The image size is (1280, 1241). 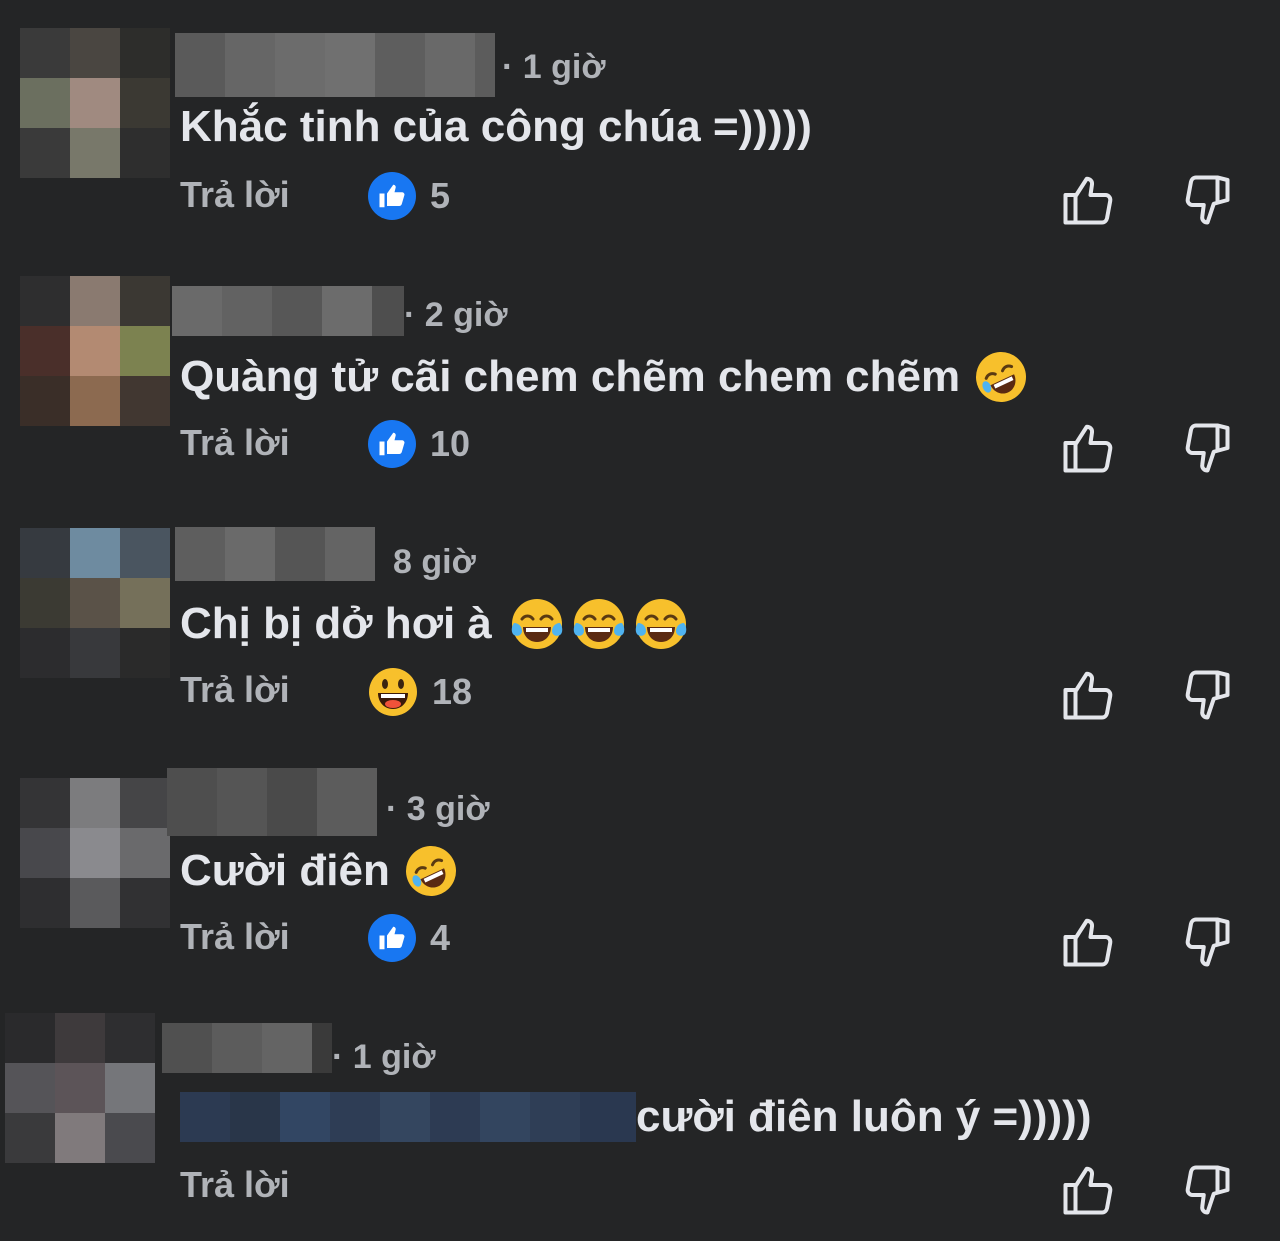 I want to click on comment-text-body: cười điên luôn ý =))))), so click(x=864, y=1116).